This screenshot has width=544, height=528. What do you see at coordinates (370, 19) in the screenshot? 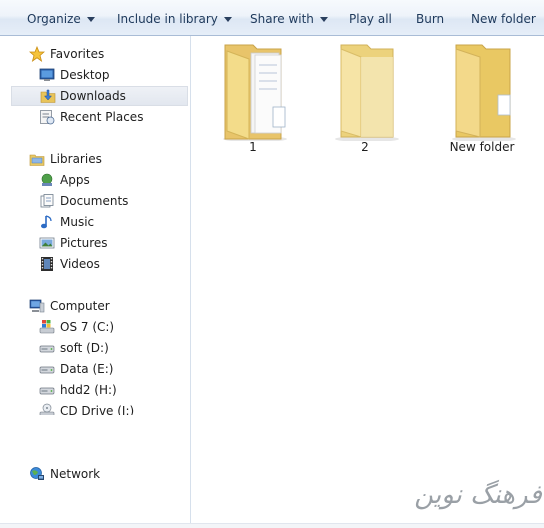
I see `play-all-button: Play all` at bounding box center [370, 19].